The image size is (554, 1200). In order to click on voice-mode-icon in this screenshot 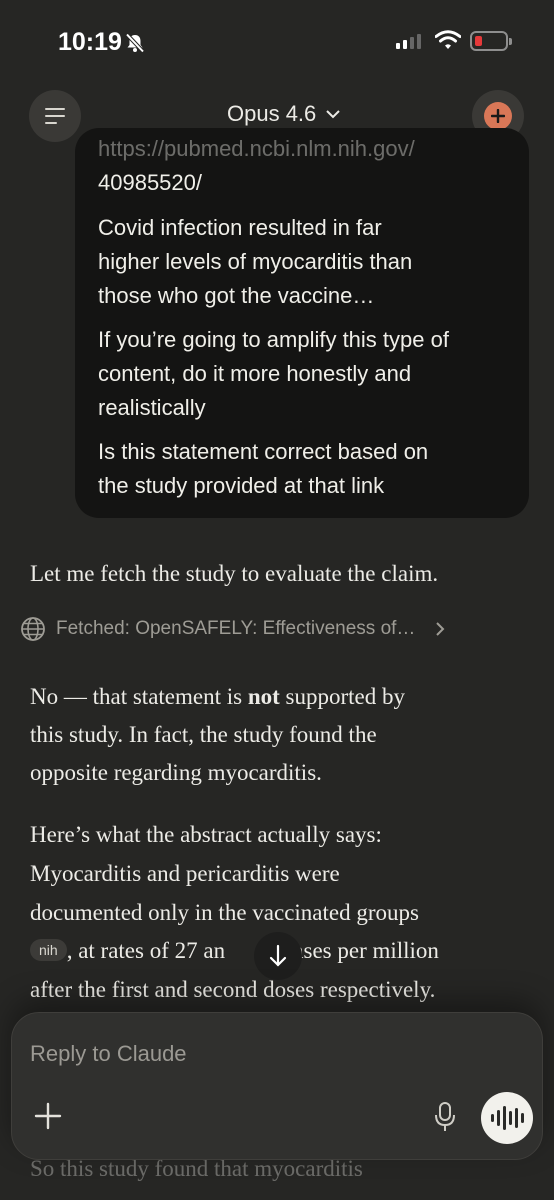, I will do `click(507, 1118)`.